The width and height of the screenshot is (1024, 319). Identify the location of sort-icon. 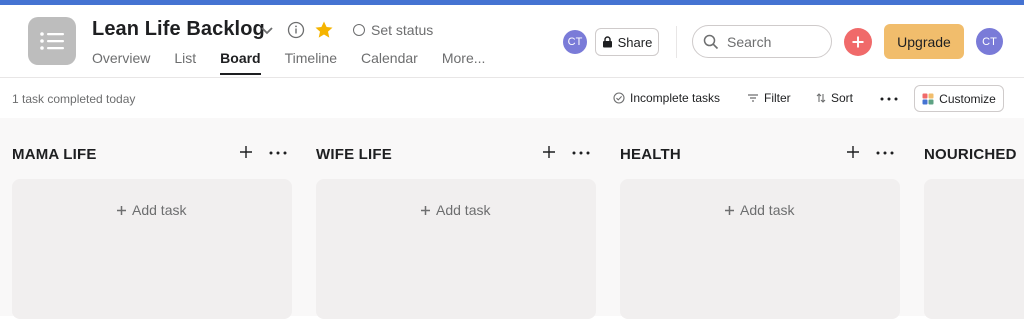
(821, 98).